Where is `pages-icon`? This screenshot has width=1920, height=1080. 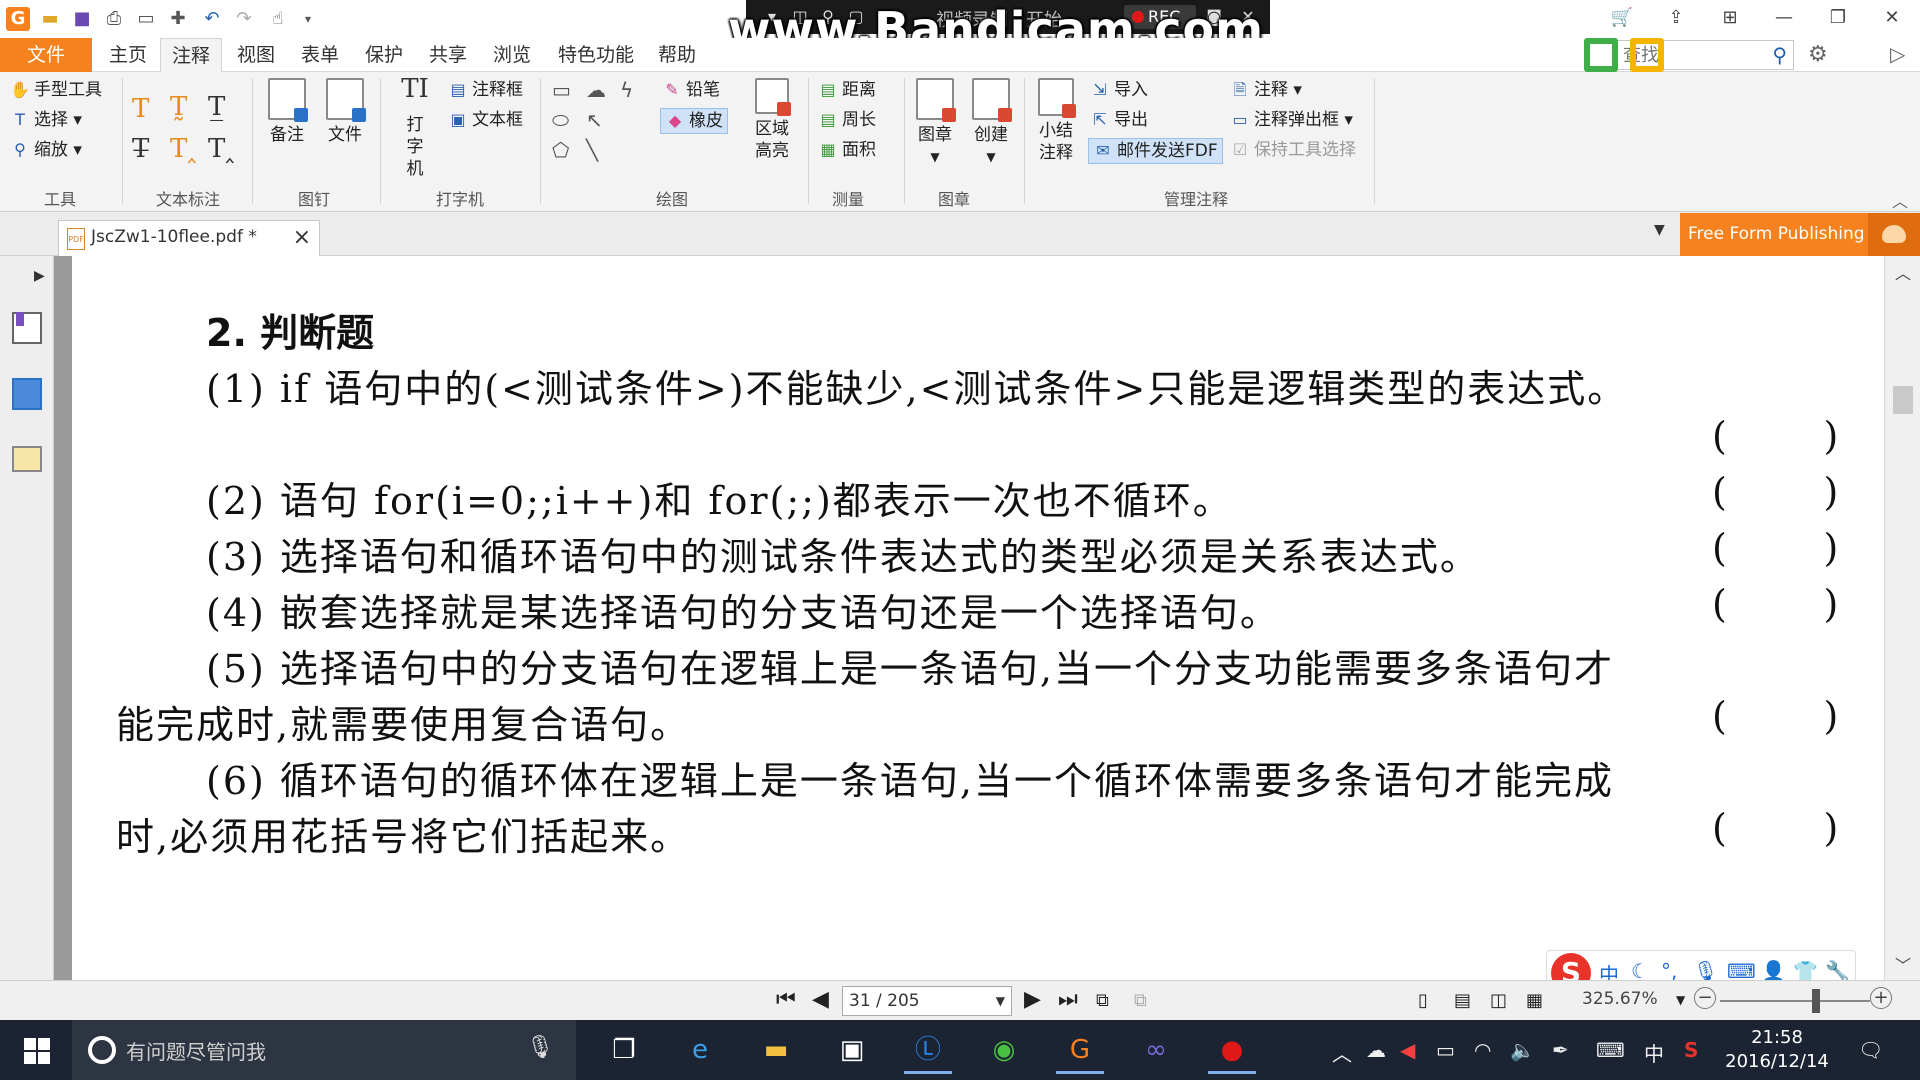 pages-icon is located at coordinates (27, 394).